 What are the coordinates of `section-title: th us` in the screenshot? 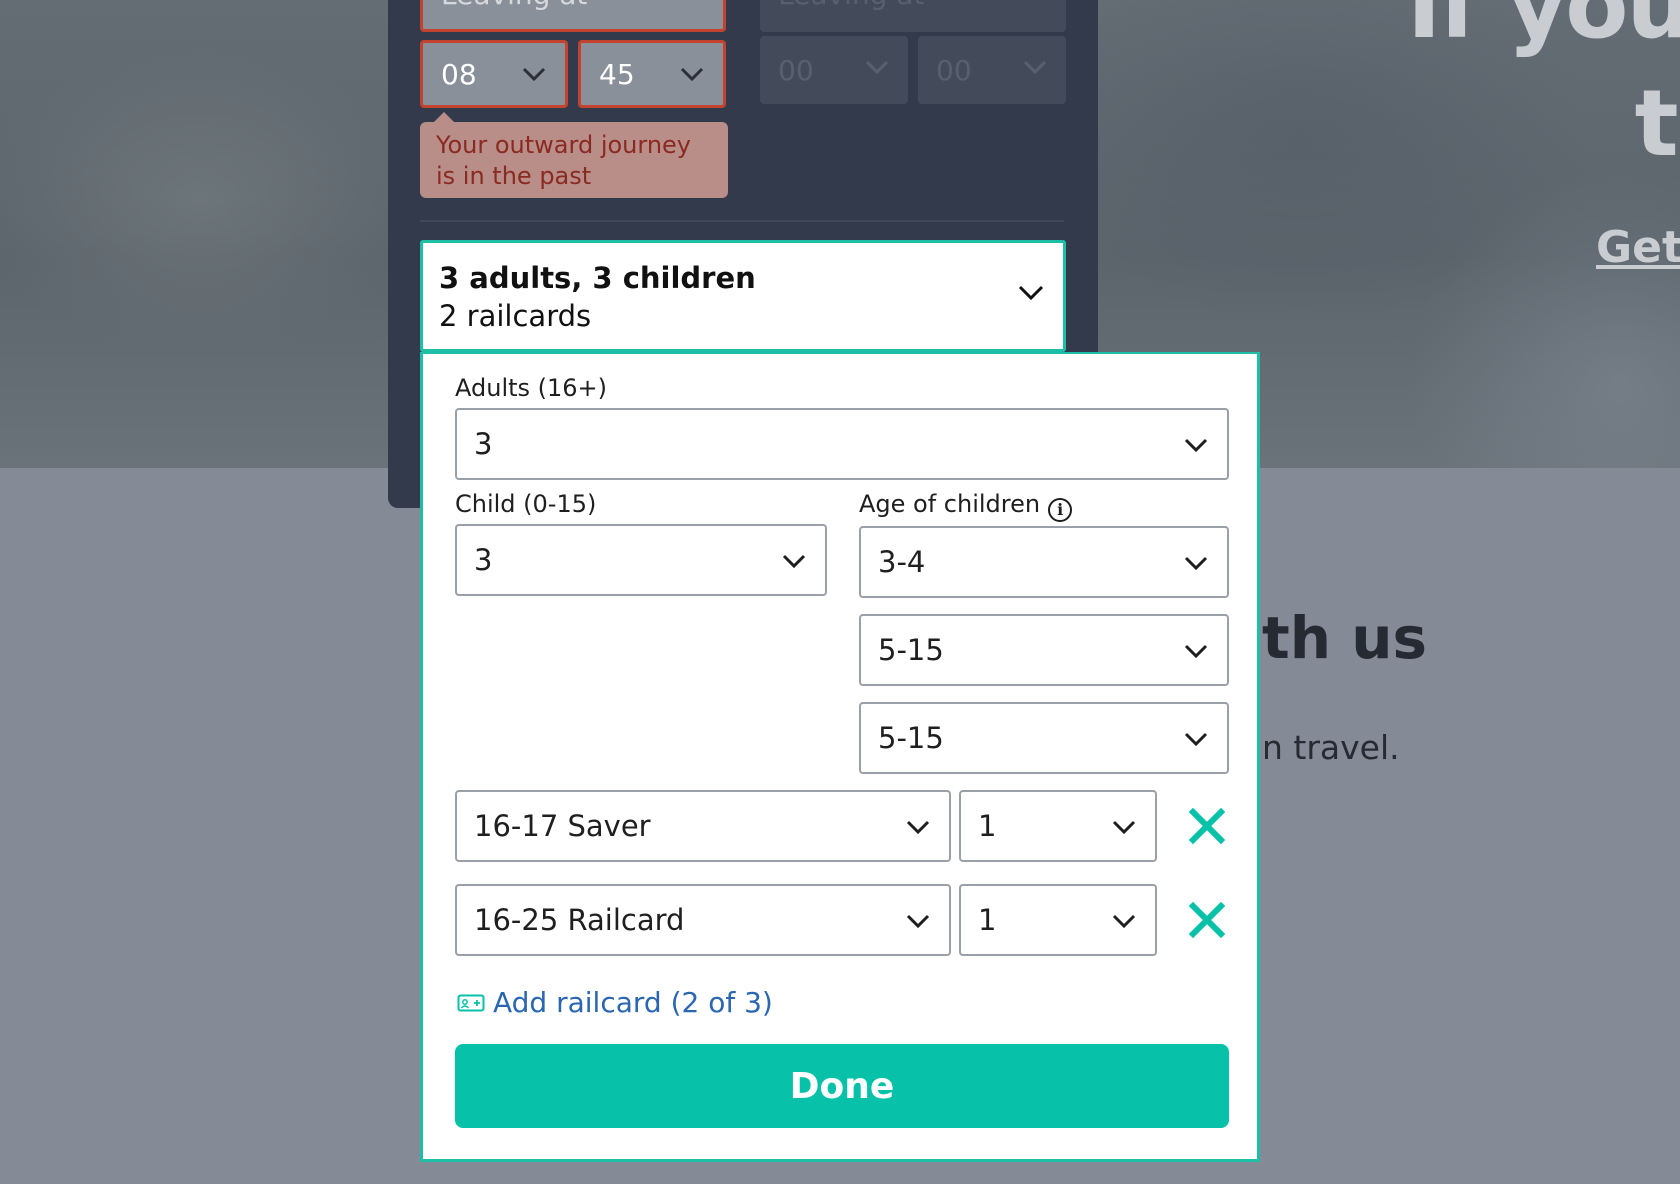 It's located at (1345, 638).